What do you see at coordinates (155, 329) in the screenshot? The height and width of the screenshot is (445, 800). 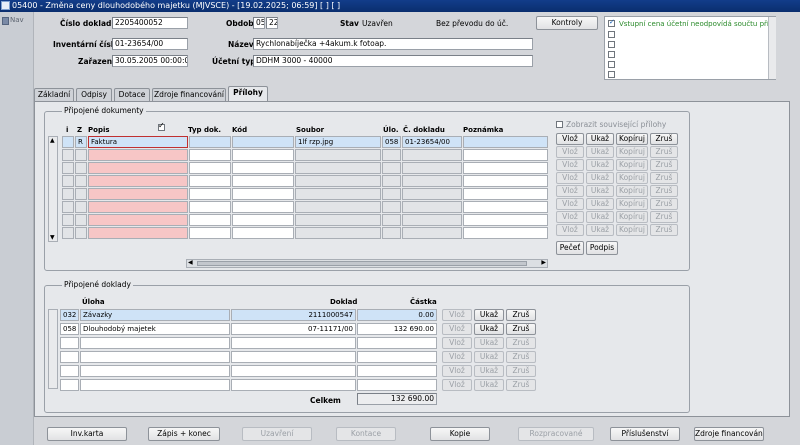 I see `linked-cell-name: Dlouhodobý majetek` at bounding box center [155, 329].